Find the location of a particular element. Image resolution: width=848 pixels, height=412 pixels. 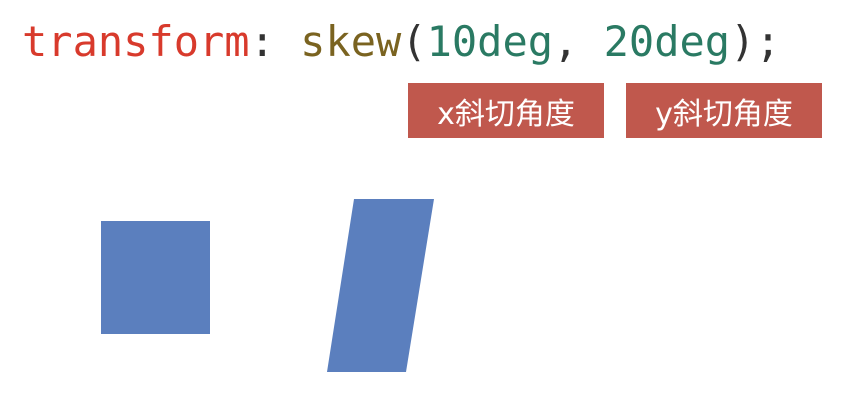

original-square is located at coordinates (155, 277).